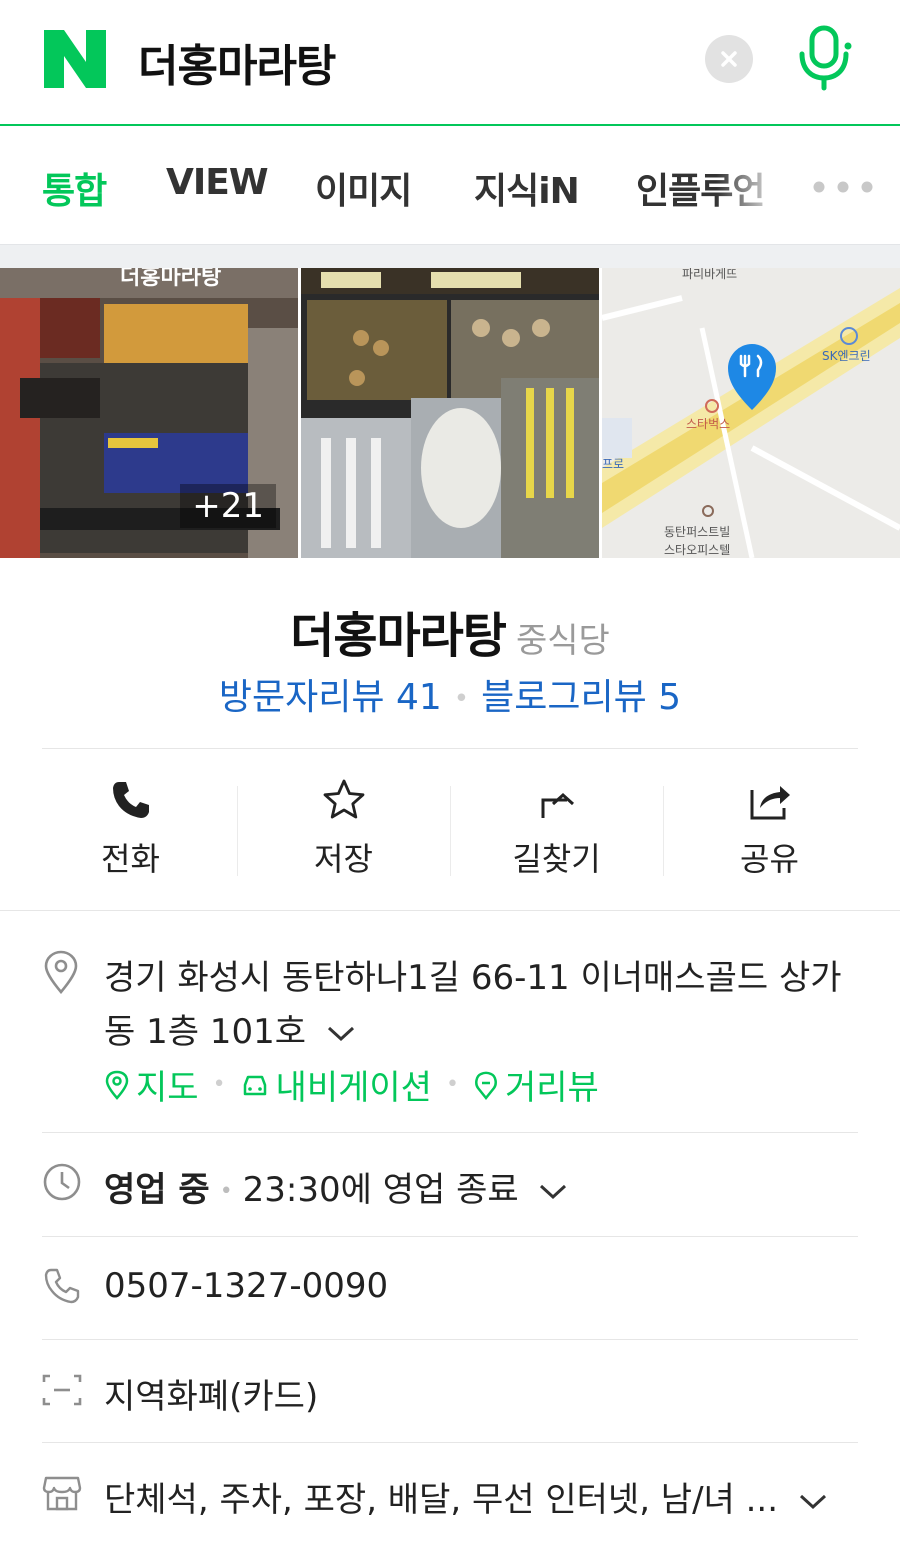 The width and height of the screenshot is (900, 1544). What do you see at coordinates (330, 697) in the screenshot?
I see `visitor-reviews-link: 방문자리뷰 41` at bounding box center [330, 697].